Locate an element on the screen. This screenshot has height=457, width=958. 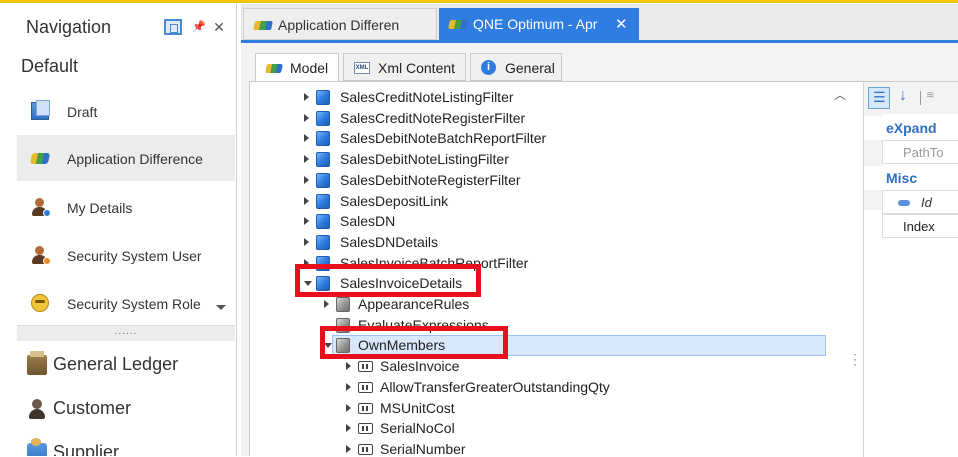
tree-node: SalesDebitNoteBatchReportFilter is located at coordinates (550, 138).